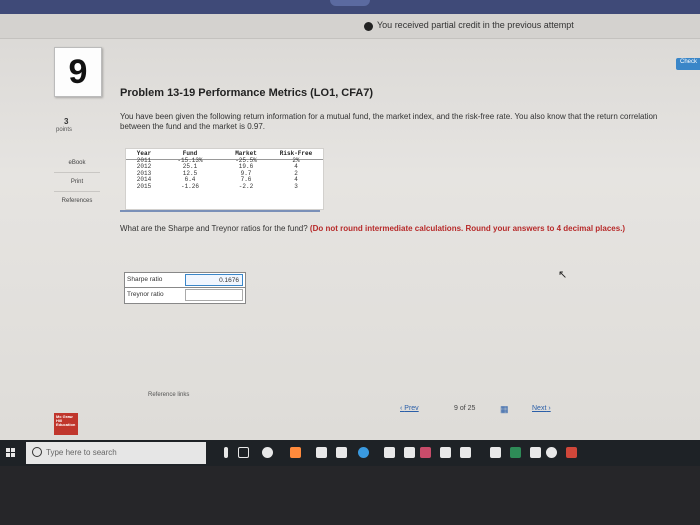  What do you see at coordinates (144, 170) in the screenshot?
I see `table-column-year: Year 2011 2012 2013 2014 2015` at bounding box center [144, 170].